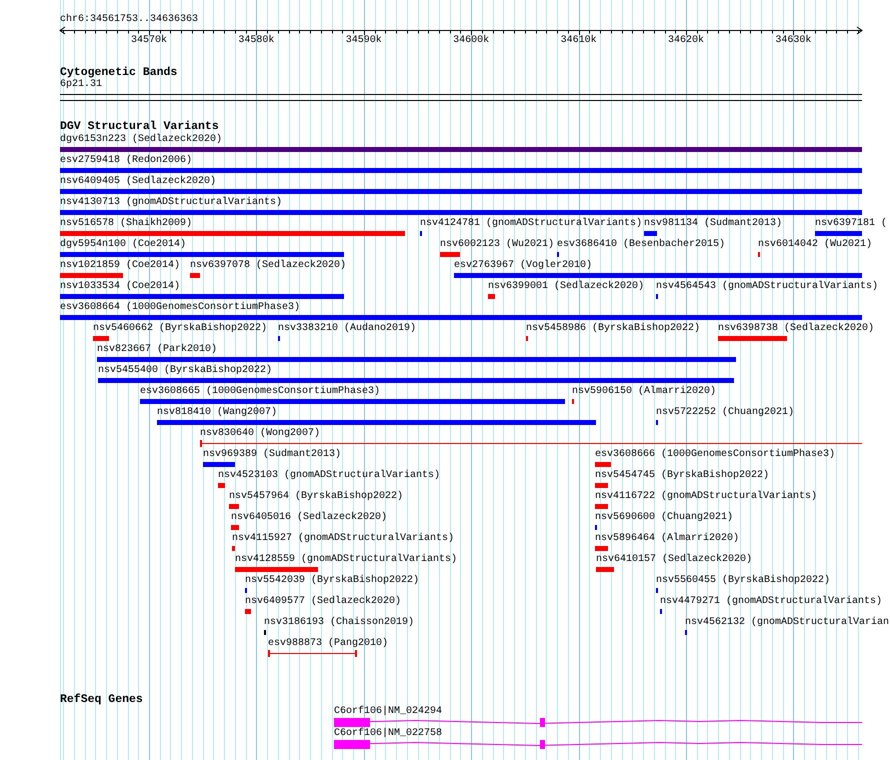 The image size is (890, 760). I want to click on variant-label: nsv1033534 (Coe2014), so click(120, 287).